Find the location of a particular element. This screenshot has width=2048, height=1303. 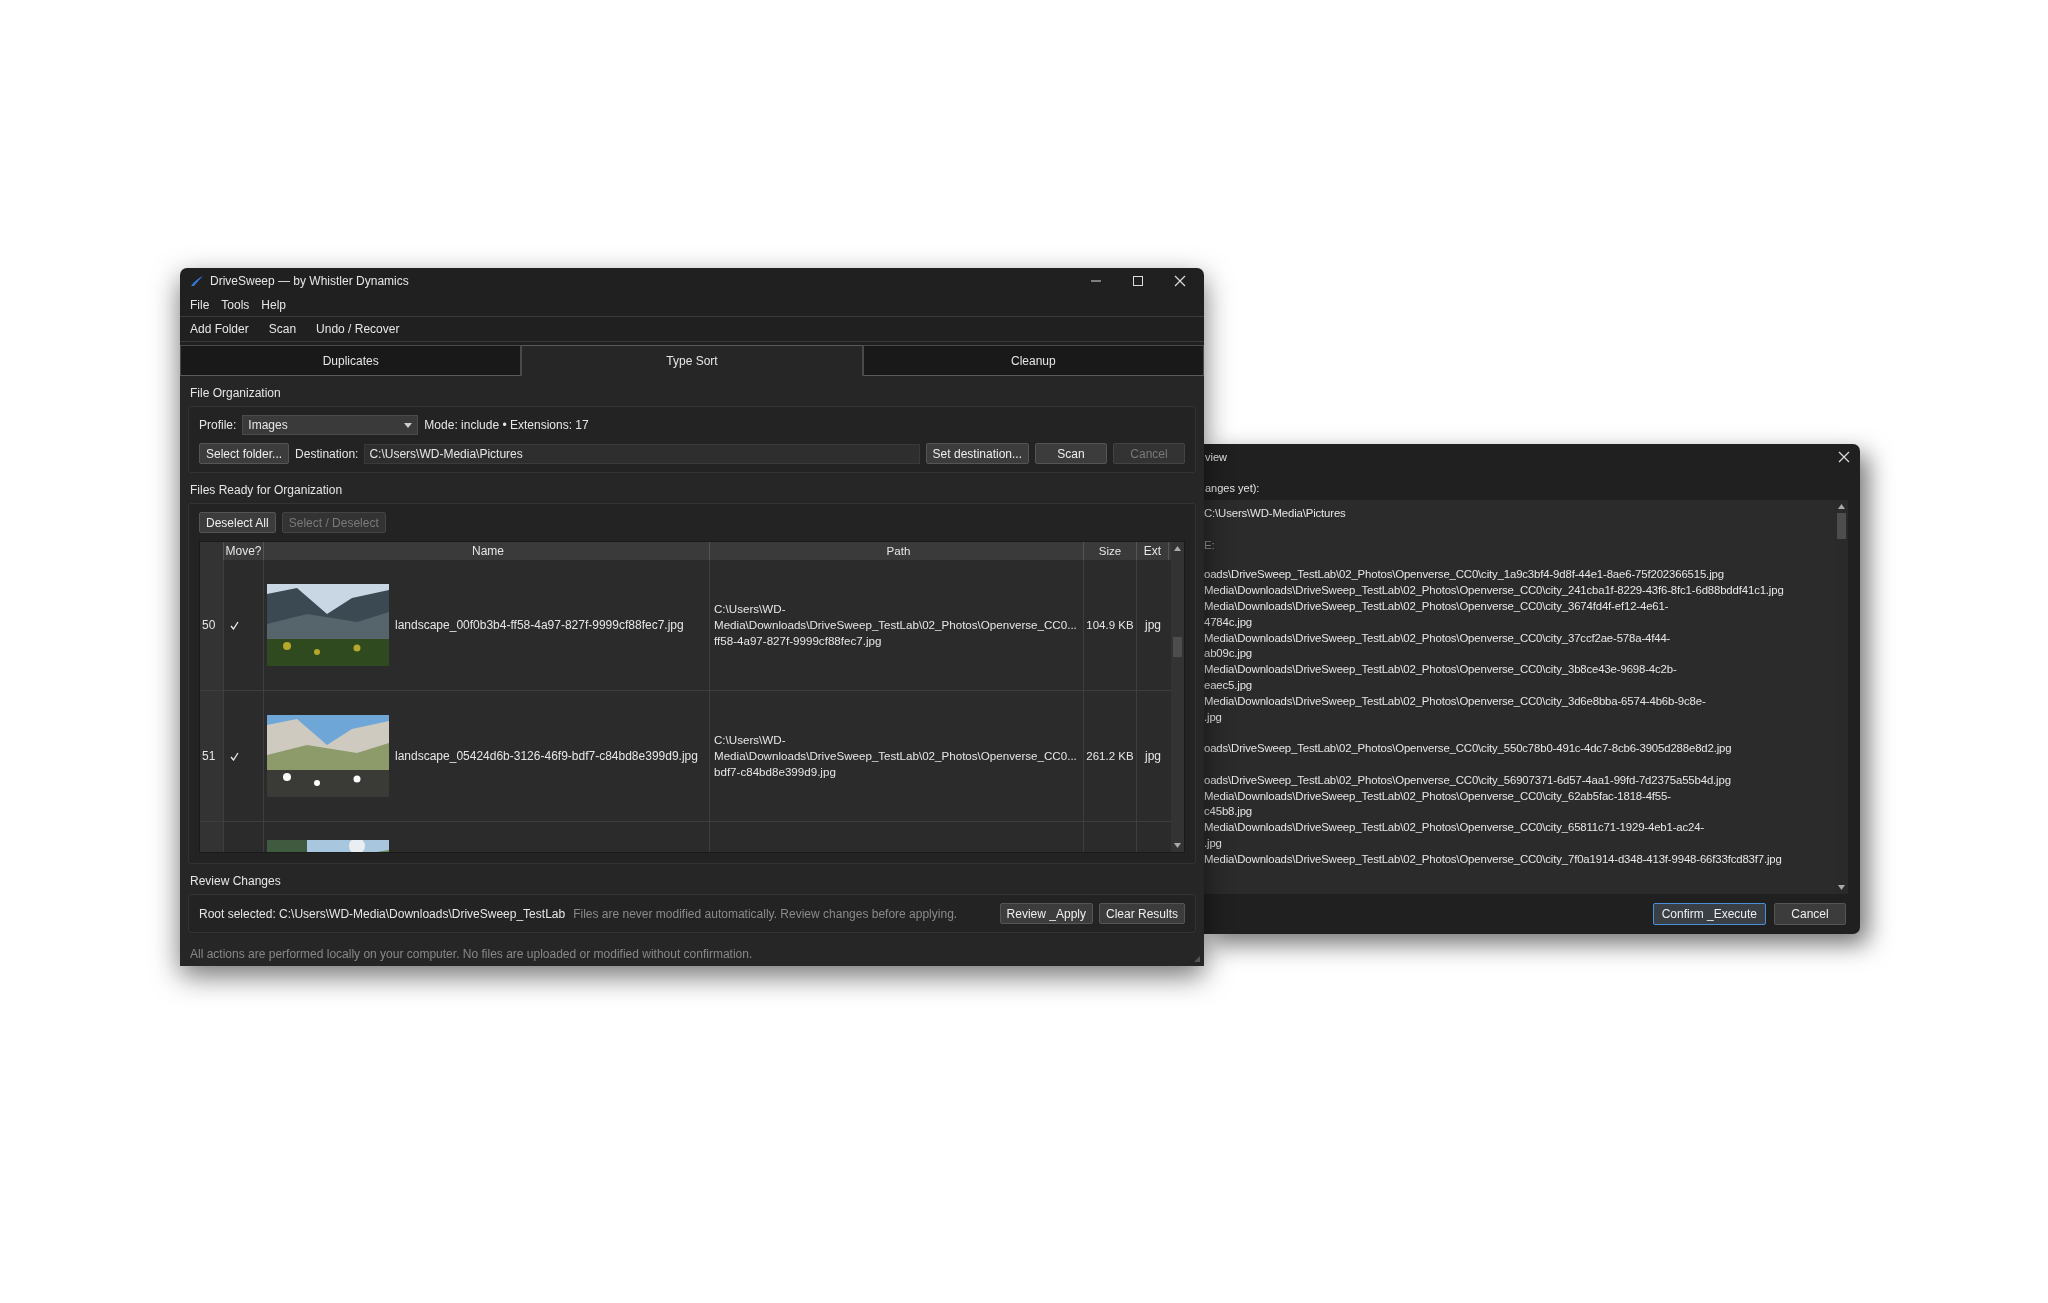

caret-icon is located at coordinates (408, 425).